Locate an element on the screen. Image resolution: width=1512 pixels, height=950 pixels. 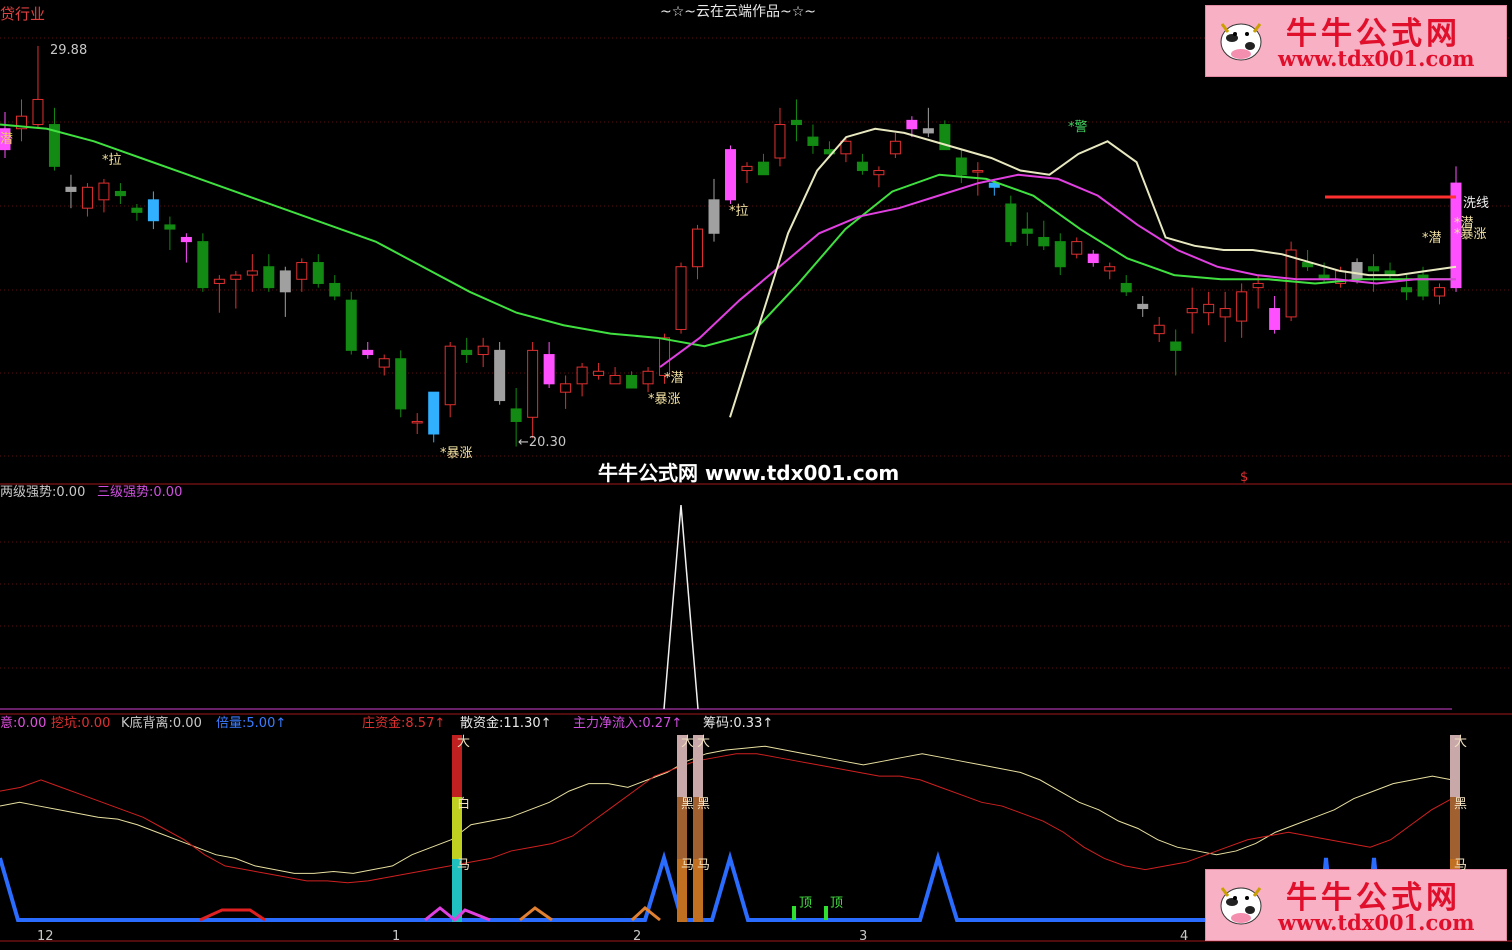
ind2-legend-item: 筹码:0.33↑ is located at coordinates (738, 723).